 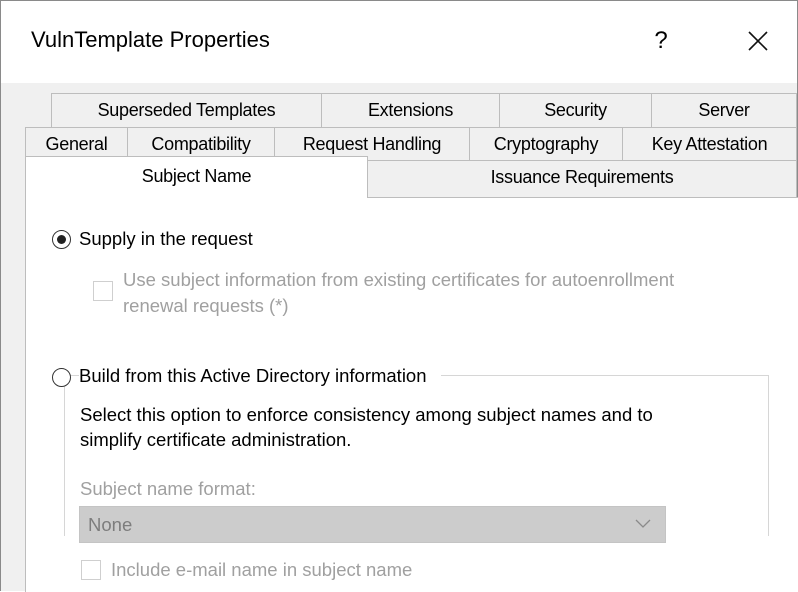 I want to click on tab-key-attestation: Key Attestation, so click(x=709, y=144).